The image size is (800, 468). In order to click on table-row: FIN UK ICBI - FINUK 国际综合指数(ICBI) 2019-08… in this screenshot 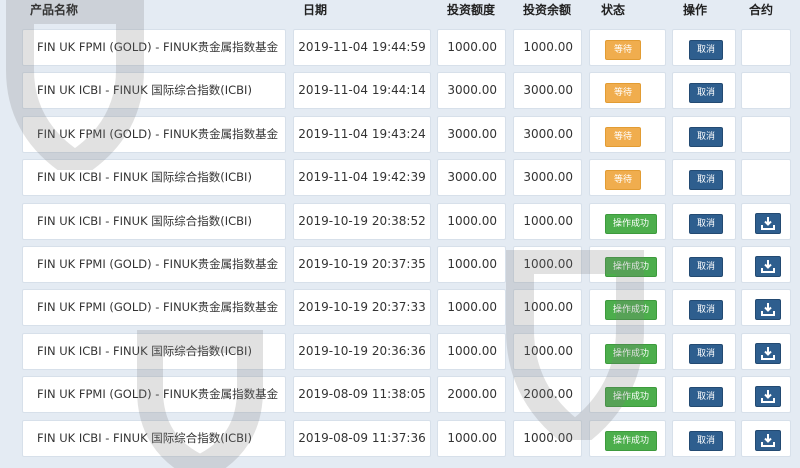, I will do `click(400, 438)`.